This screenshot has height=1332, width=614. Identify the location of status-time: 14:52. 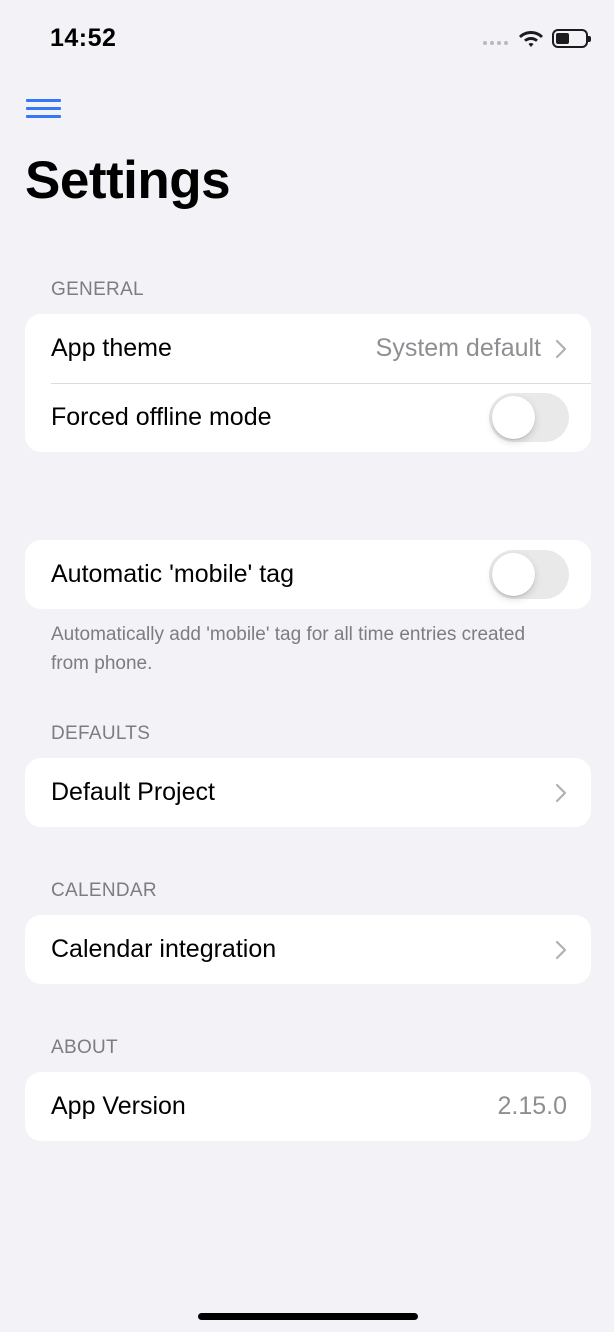
(83, 38).